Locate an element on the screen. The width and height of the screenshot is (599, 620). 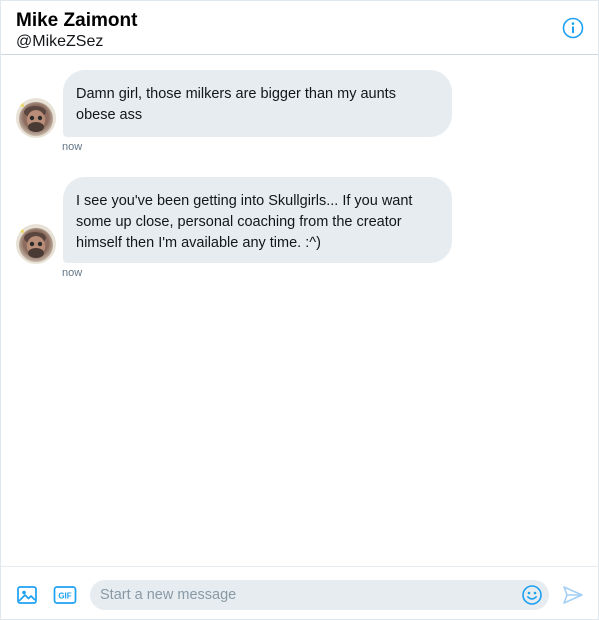
emoji-button is located at coordinates (532, 595).